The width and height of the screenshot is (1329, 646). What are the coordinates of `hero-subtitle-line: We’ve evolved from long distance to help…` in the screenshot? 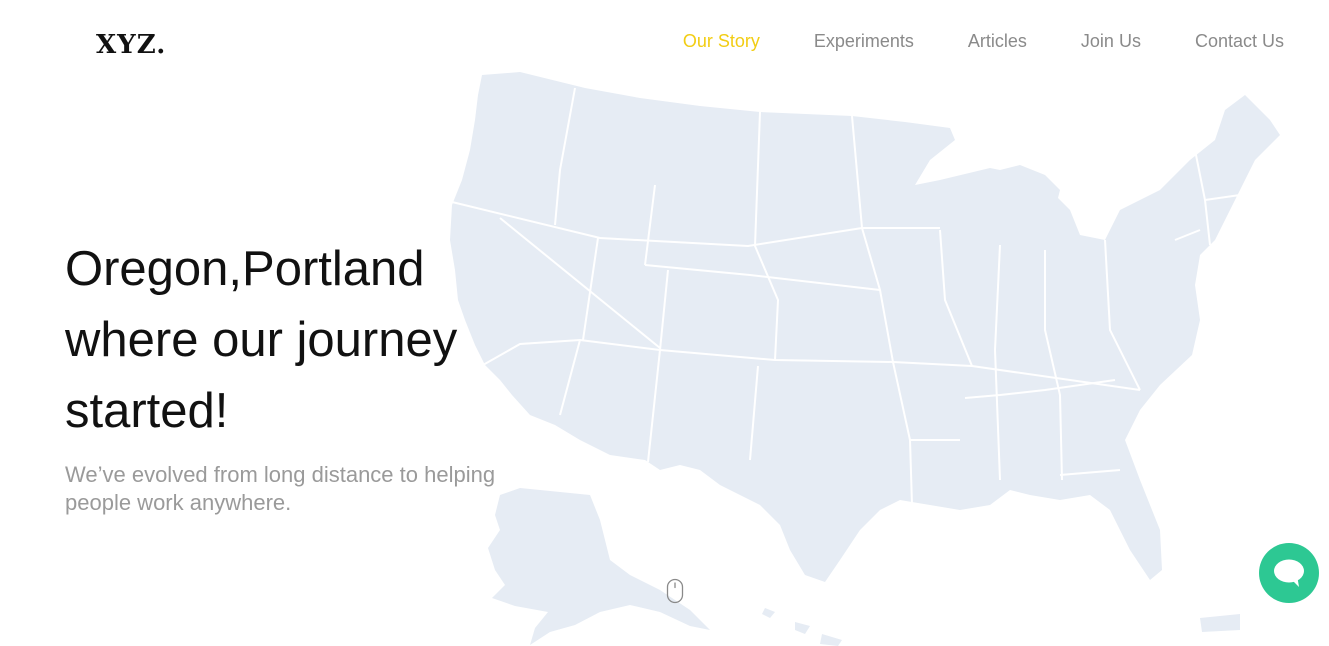 It's located at (280, 474).